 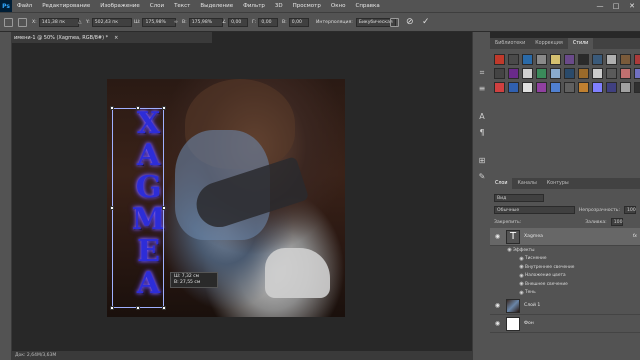 I want to click on menu-filter: Фильтр, so click(x=254, y=6).